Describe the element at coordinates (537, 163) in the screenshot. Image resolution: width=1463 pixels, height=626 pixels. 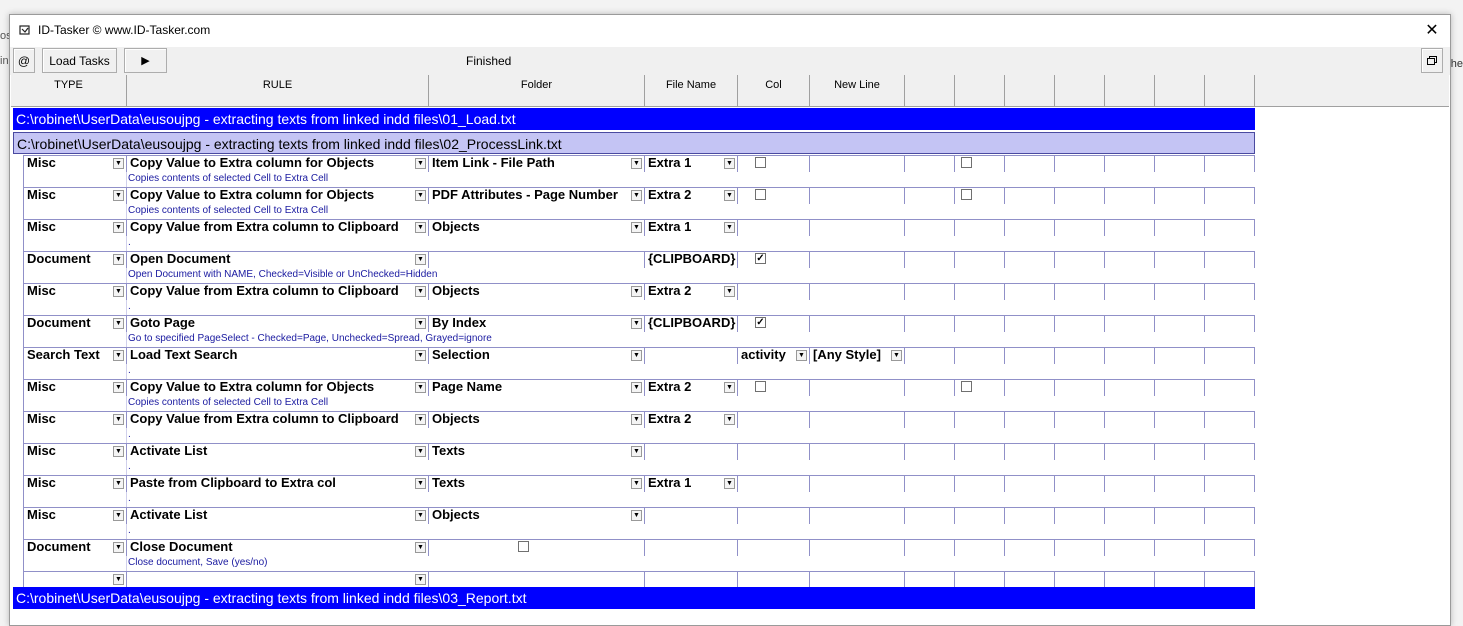
I see `grid-cell: Item Link - File Path ▼` at that location.